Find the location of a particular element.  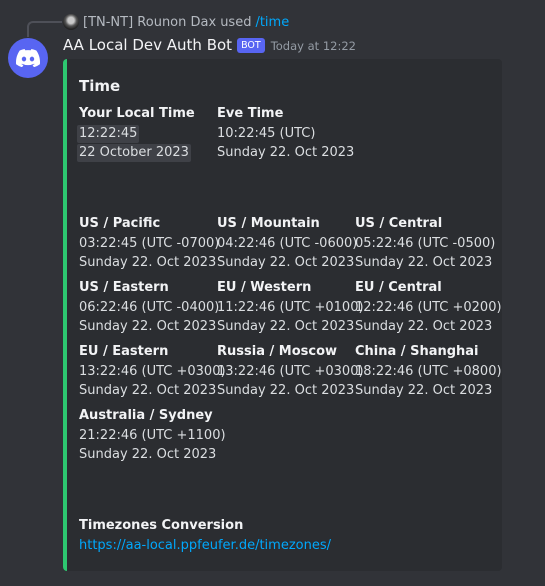

field-time: 21:22:46 (UTC +1100) is located at coordinates (152, 435).